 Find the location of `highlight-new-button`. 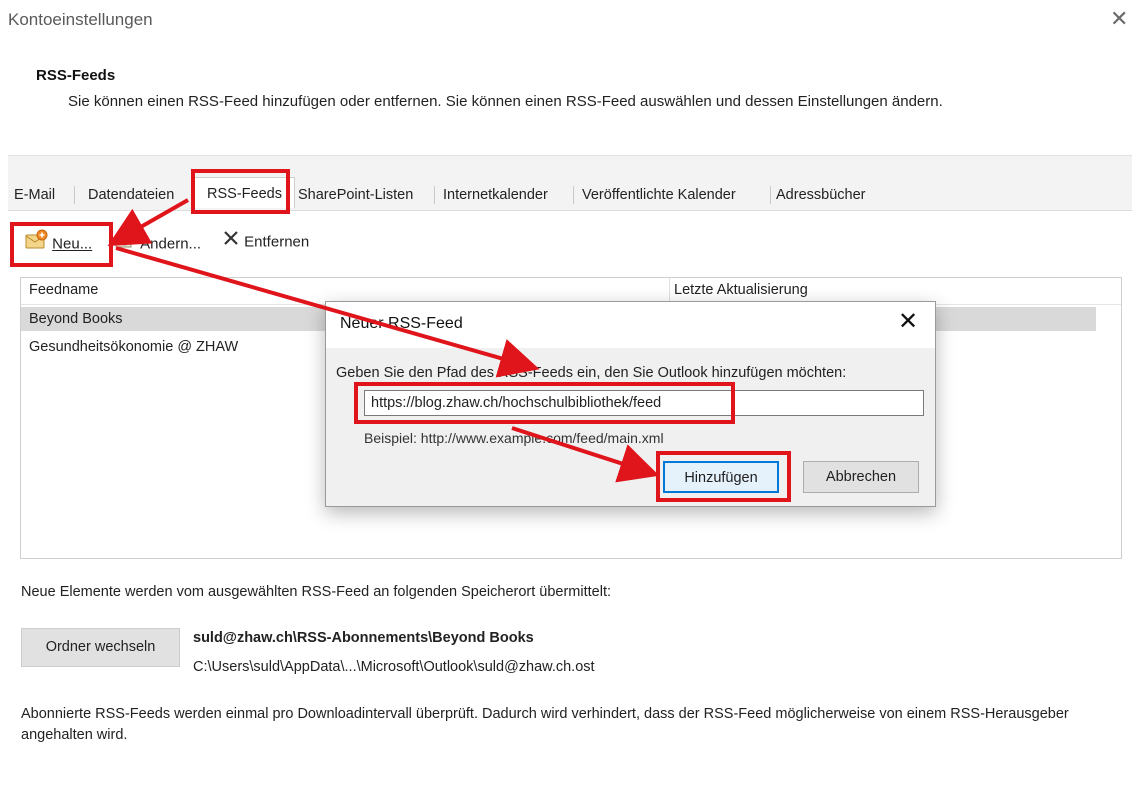

highlight-new-button is located at coordinates (61, 244).